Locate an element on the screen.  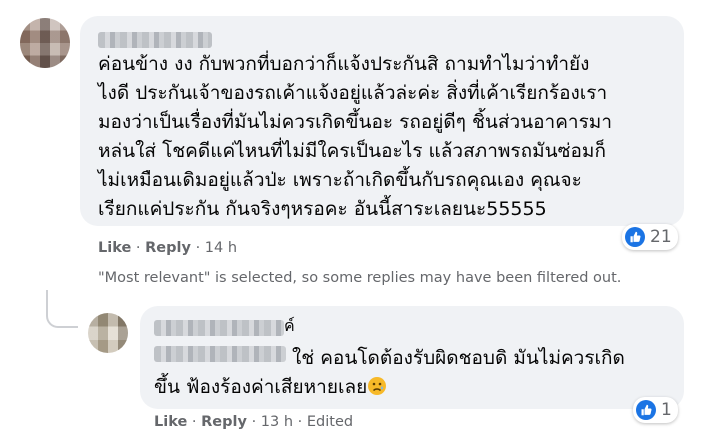
reply-reaction-count: 1 is located at coordinates (655, 410).